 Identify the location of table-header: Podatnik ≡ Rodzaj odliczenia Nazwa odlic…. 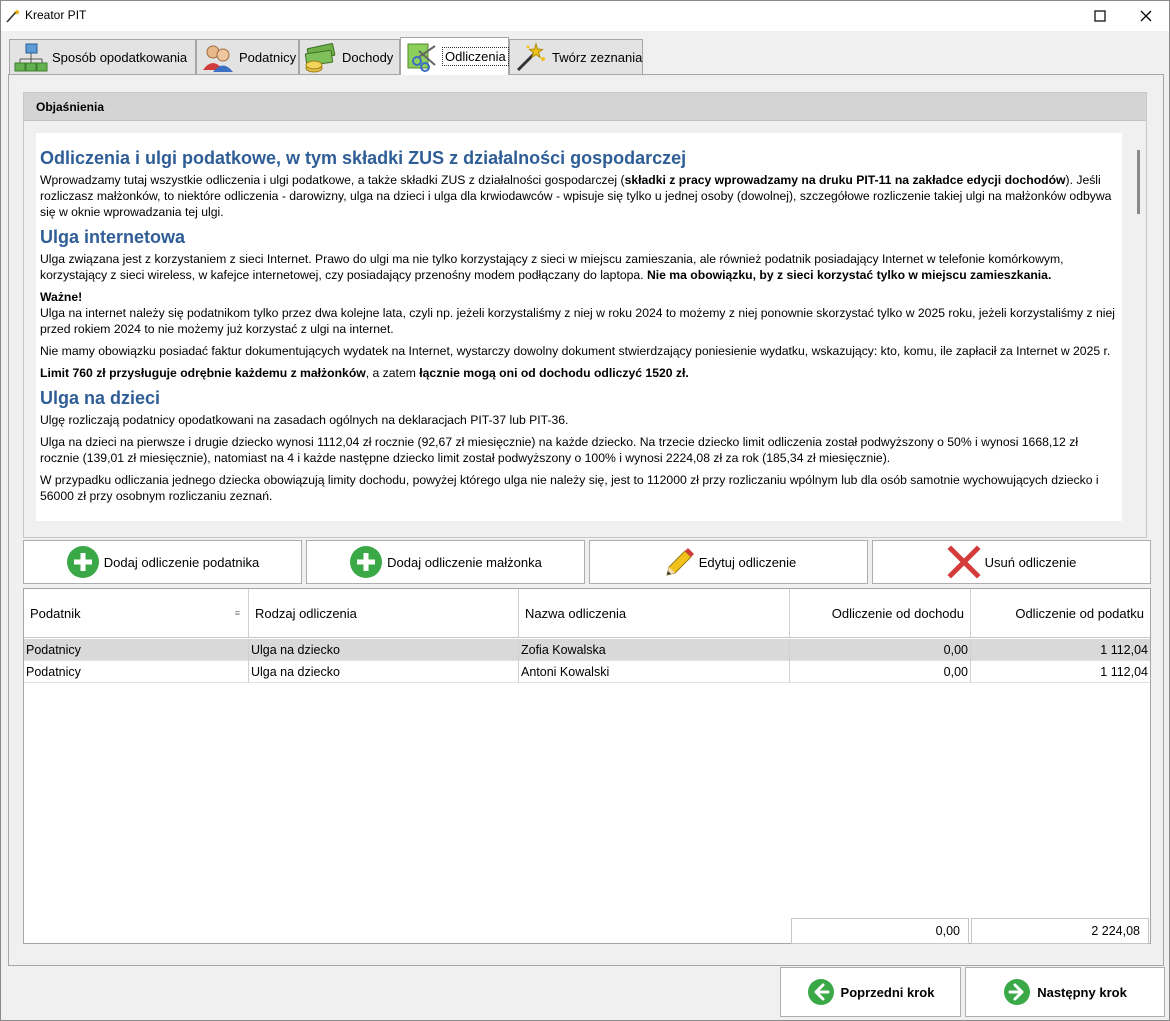
(587, 613).